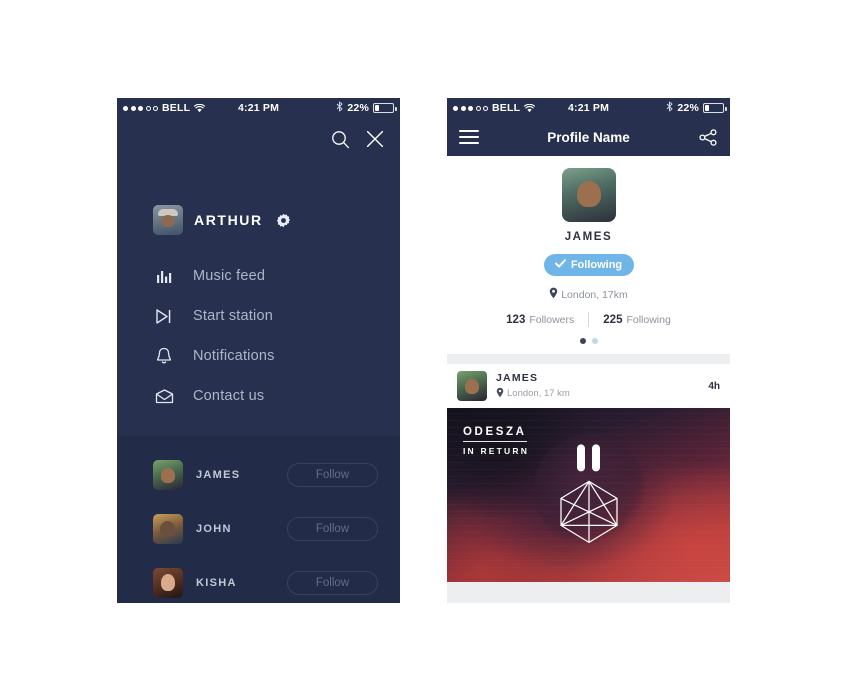 This screenshot has height=678, width=847. What do you see at coordinates (708, 137) in the screenshot?
I see `share-icon` at bounding box center [708, 137].